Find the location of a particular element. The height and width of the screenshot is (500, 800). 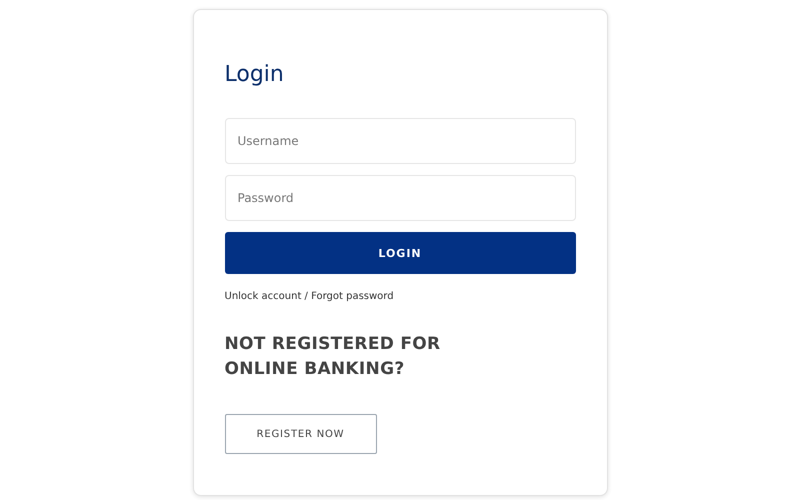

input-field: Username is located at coordinates (400, 141).